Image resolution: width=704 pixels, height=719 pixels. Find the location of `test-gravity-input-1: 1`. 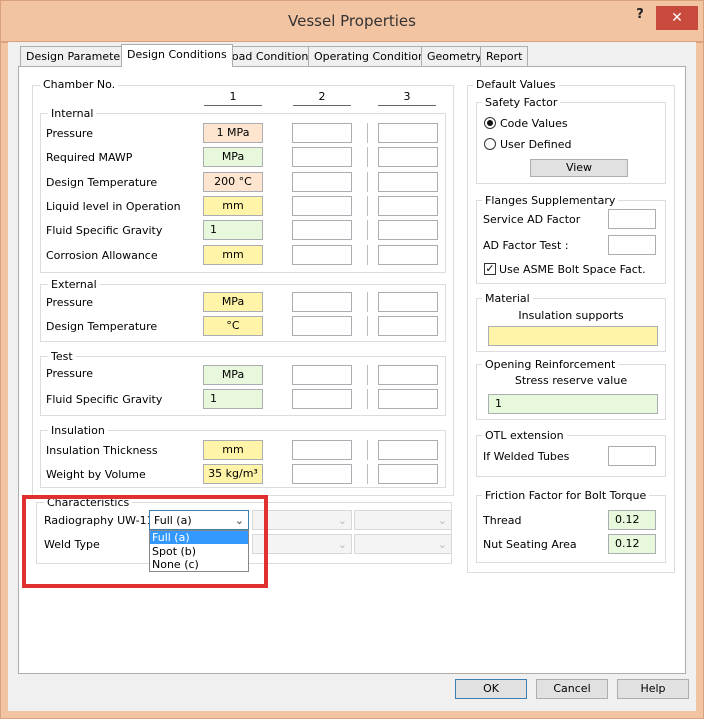

test-gravity-input-1: 1 is located at coordinates (233, 399).